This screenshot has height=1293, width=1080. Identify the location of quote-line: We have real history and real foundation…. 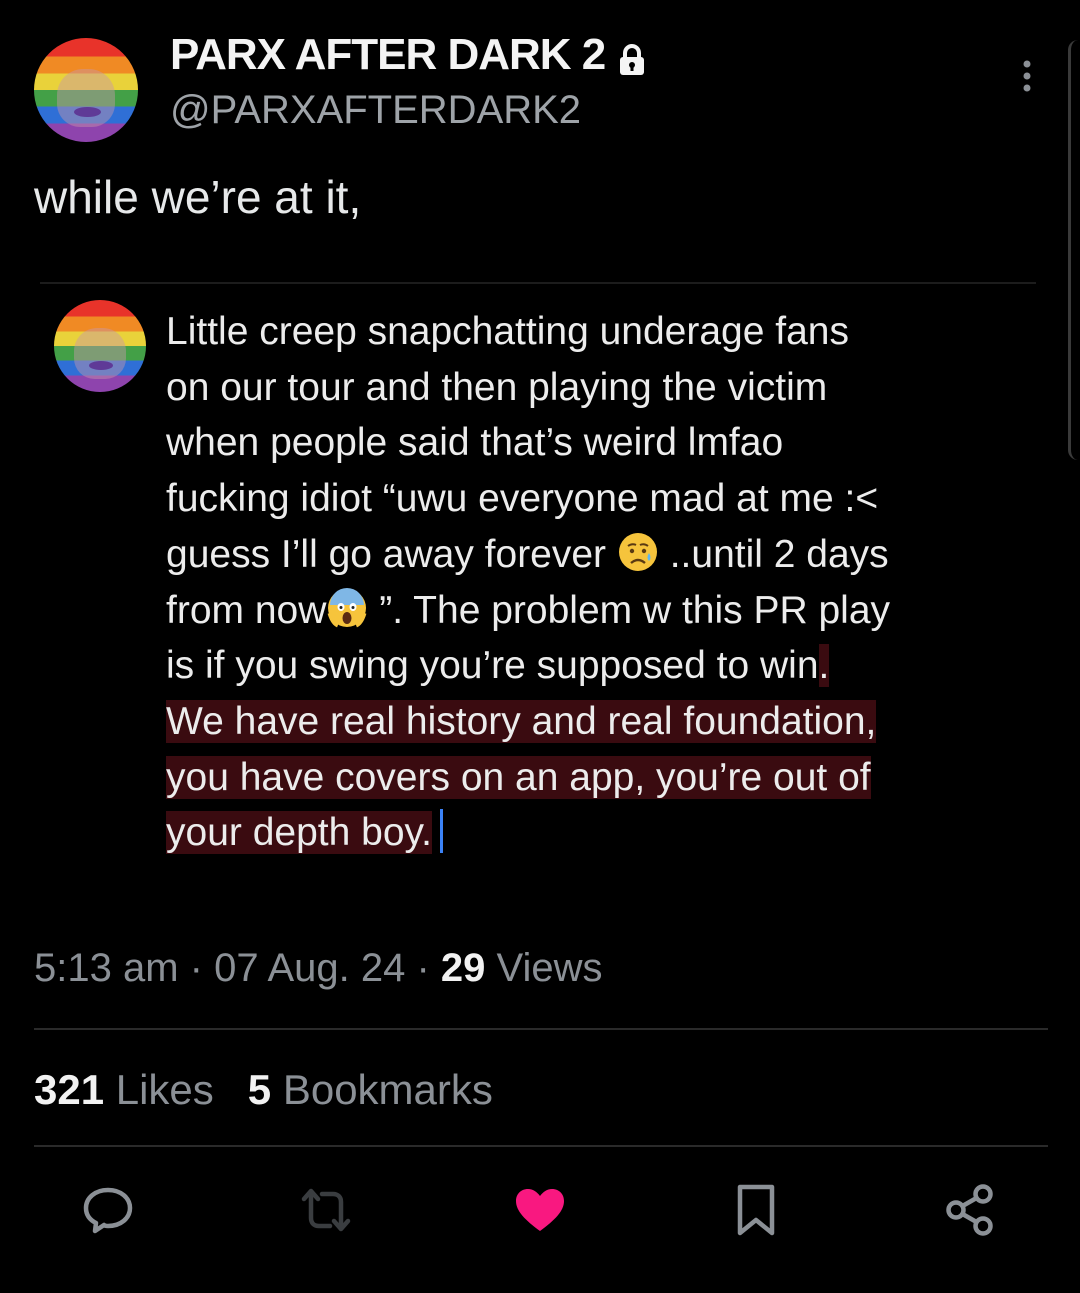
(606, 722).